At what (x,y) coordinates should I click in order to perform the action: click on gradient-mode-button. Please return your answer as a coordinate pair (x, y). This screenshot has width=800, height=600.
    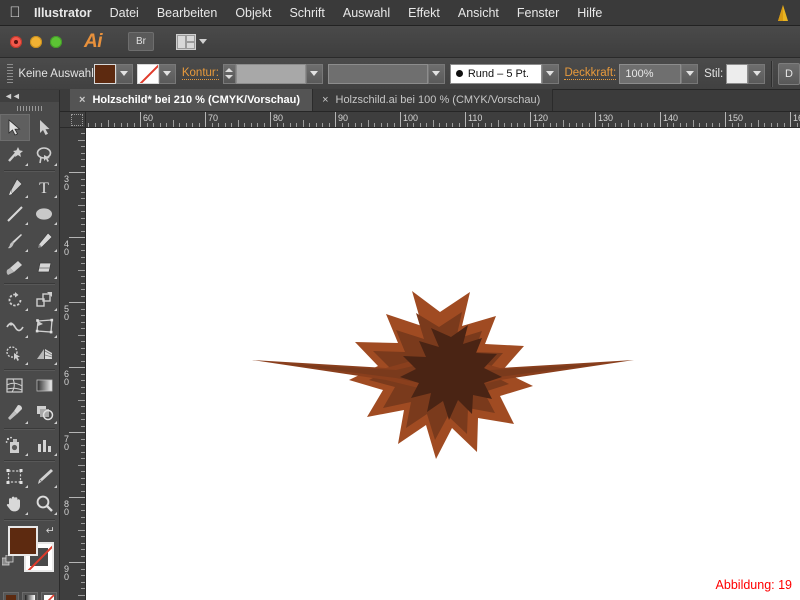
    Looking at the image, I should click on (29, 596).